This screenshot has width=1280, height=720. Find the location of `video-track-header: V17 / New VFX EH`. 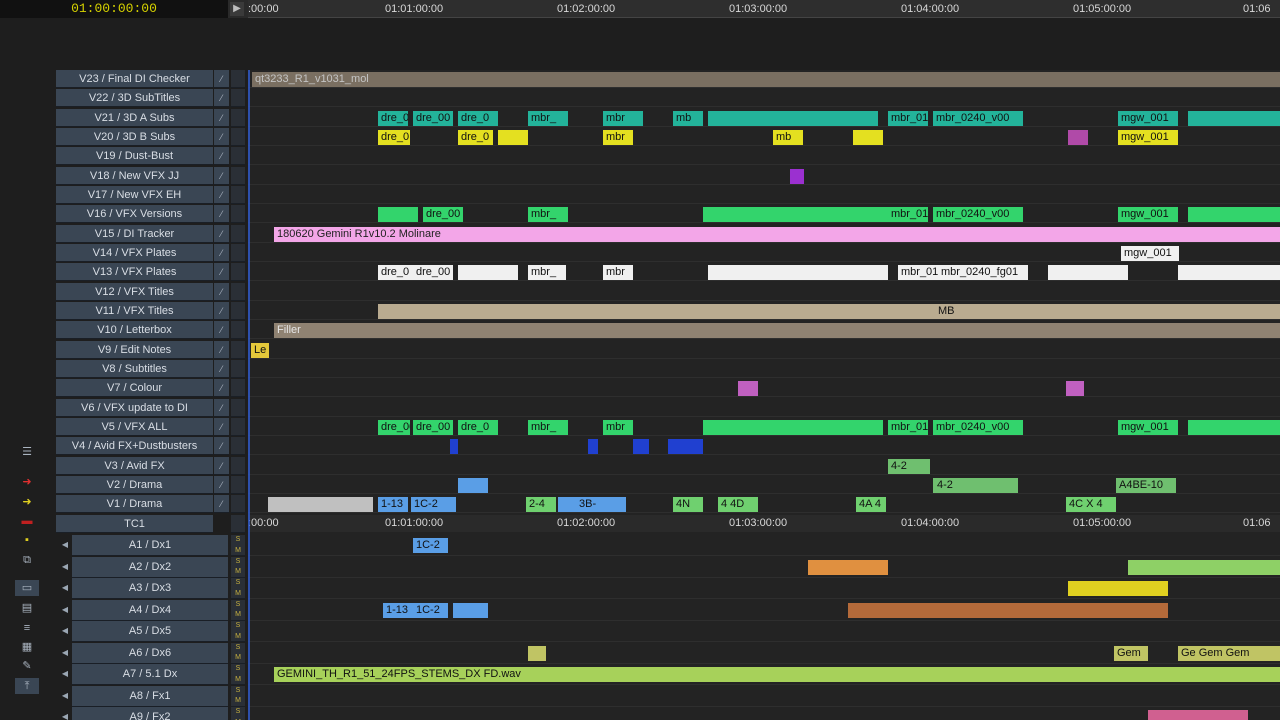

video-track-header: V17 / New VFX EH is located at coordinates (134, 194).